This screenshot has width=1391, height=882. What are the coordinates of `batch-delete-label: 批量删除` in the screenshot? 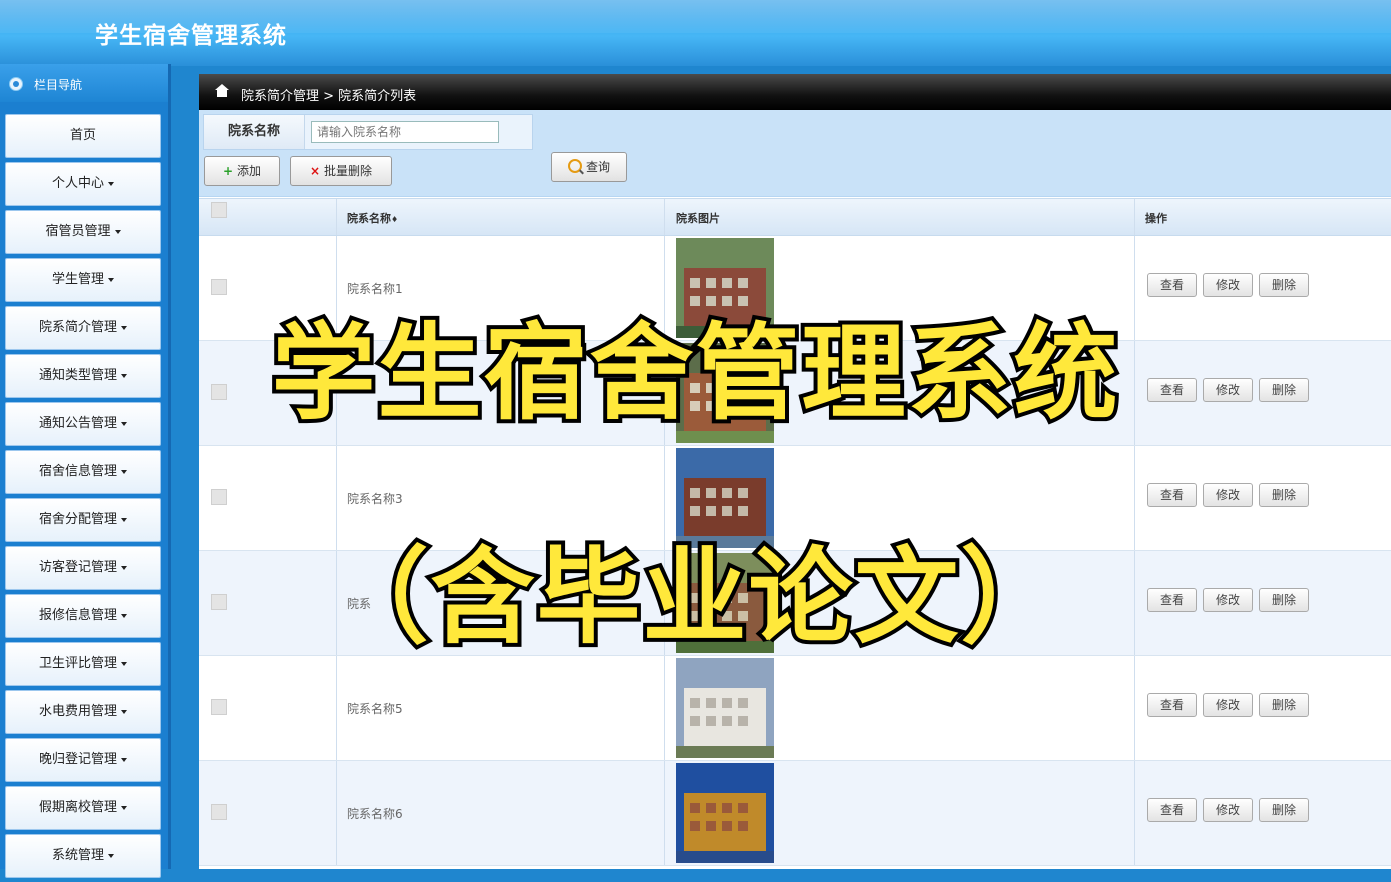 It's located at (348, 171).